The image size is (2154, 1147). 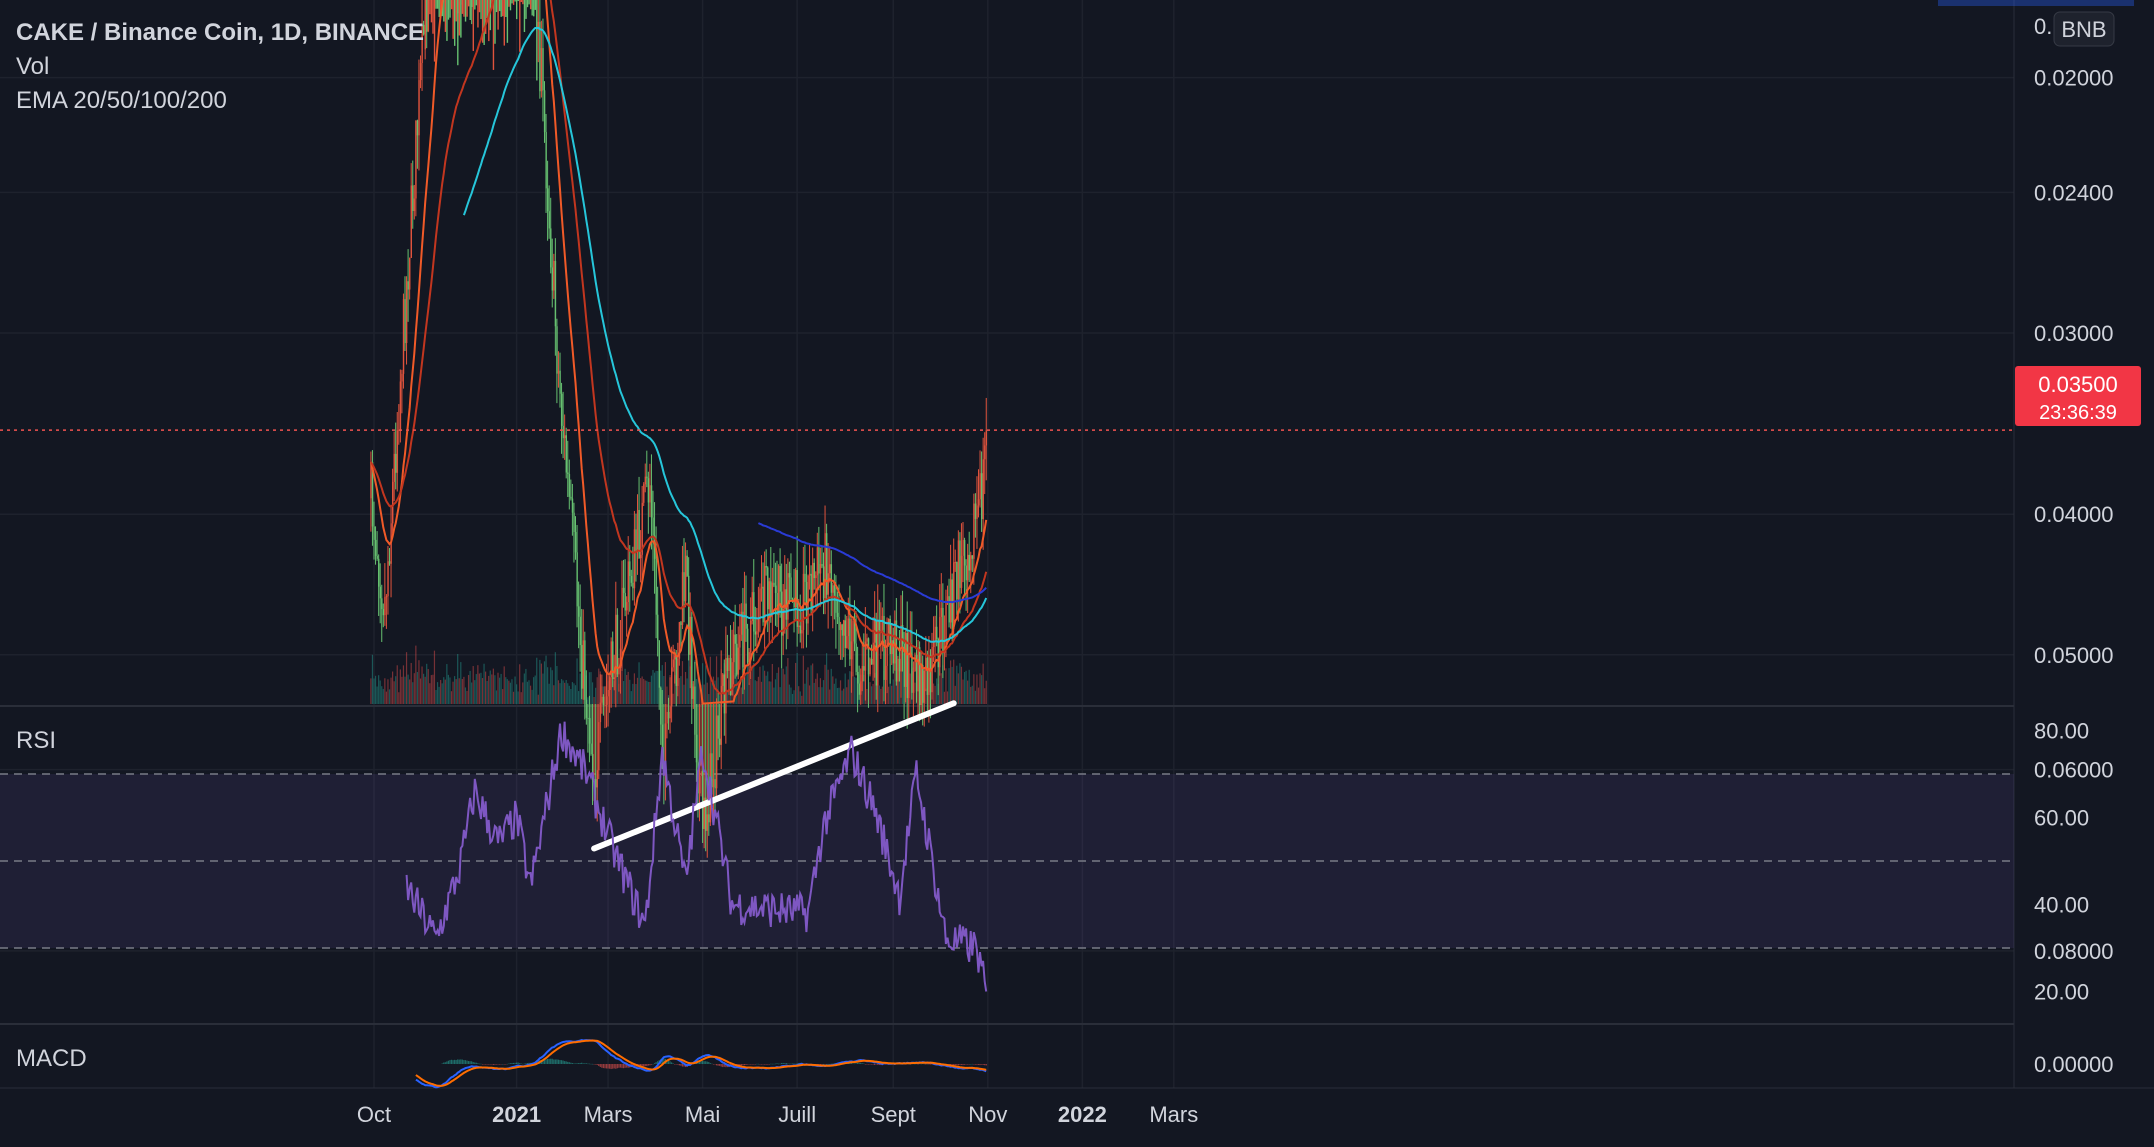 What do you see at coordinates (893, 1114) in the screenshot?
I see `time-tick-label: Sept` at bounding box center [893, 1114].